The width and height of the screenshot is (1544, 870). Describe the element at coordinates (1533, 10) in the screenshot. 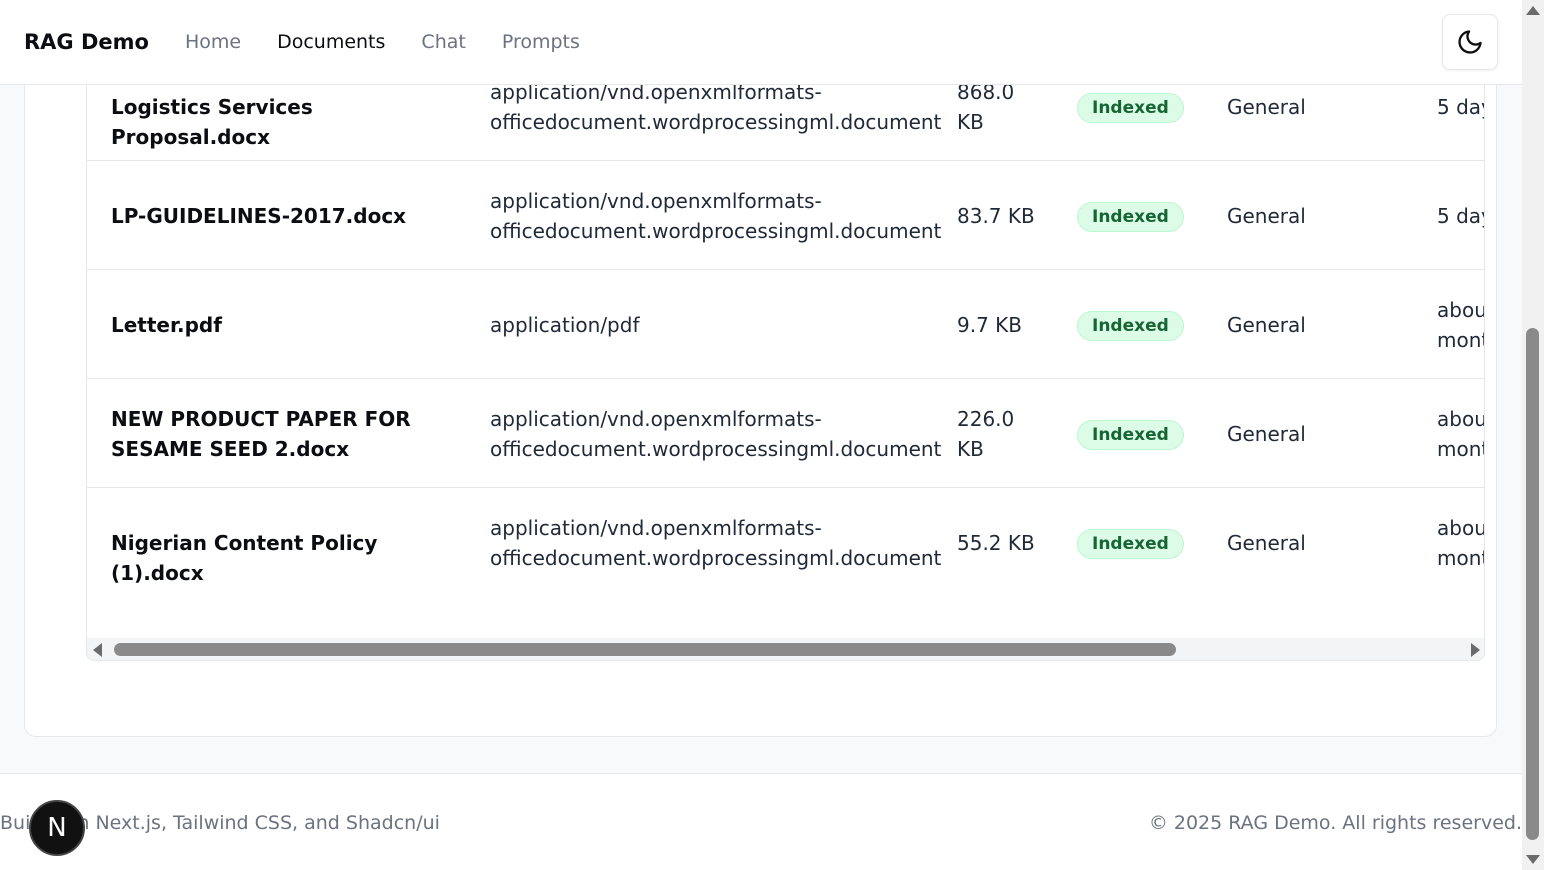

I see `scroll-up-icon` at that location.